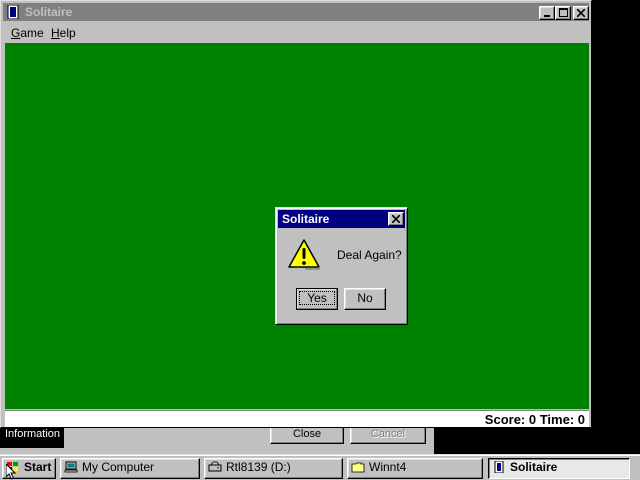 Image resolution: width=640 pixels, height=480 pixels. What do you see at coordinates (415, 468) in the screenshot?
I see `taskbar-item-winnt4: Winnt4` at bounding box center [415, 468].